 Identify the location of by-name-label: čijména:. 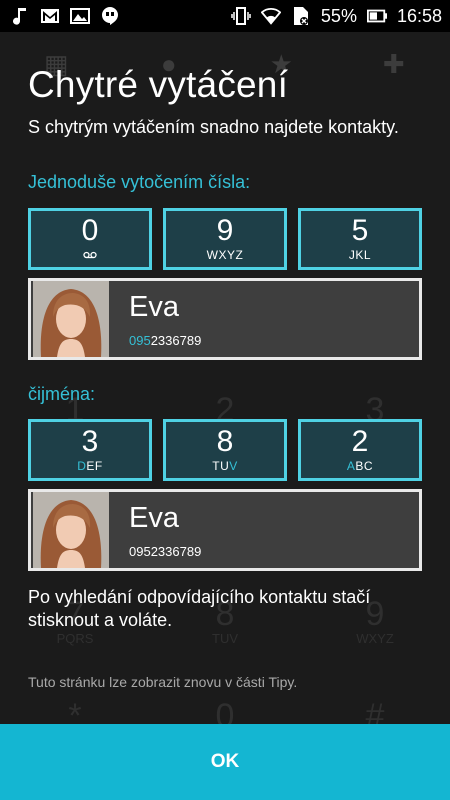
(62, 394).